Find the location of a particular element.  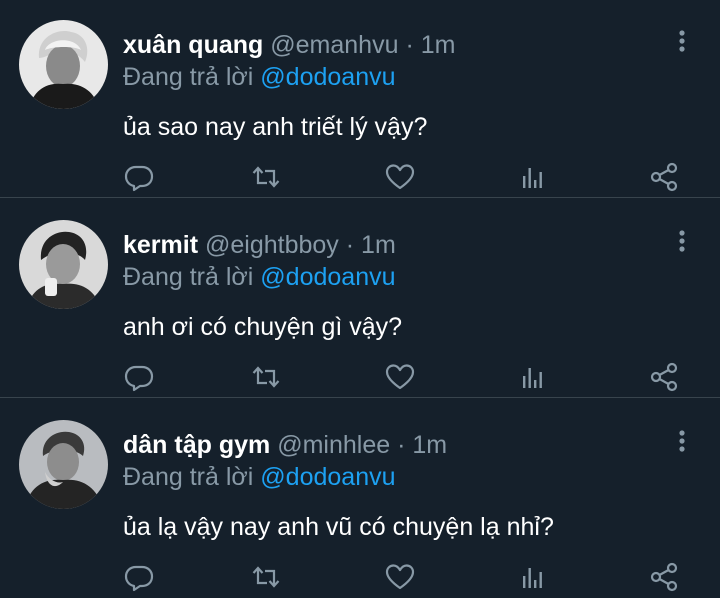

tweet-header: kermit @eightbboy · 1m is located at coordinates (259, 245).